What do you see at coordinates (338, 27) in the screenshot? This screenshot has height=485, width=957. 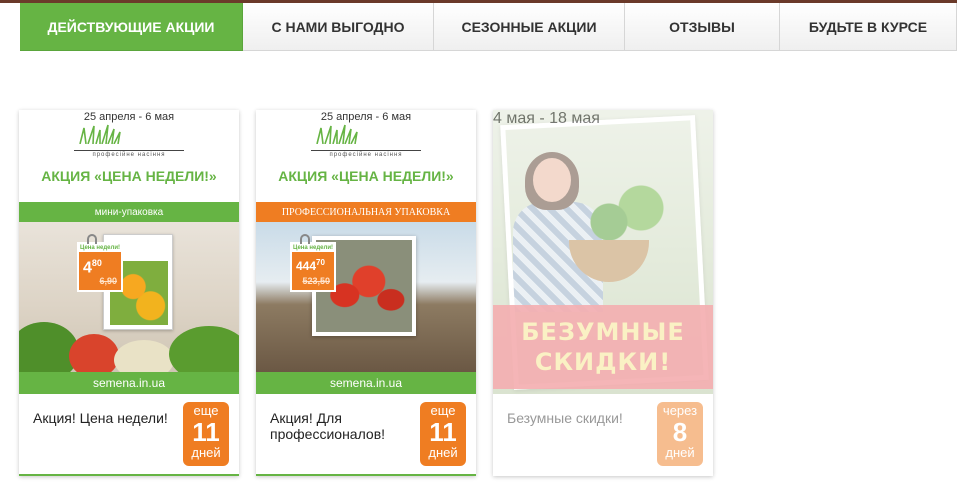 I see `tab-benefits: С нами выгодно` at bounding box center [338, 27].